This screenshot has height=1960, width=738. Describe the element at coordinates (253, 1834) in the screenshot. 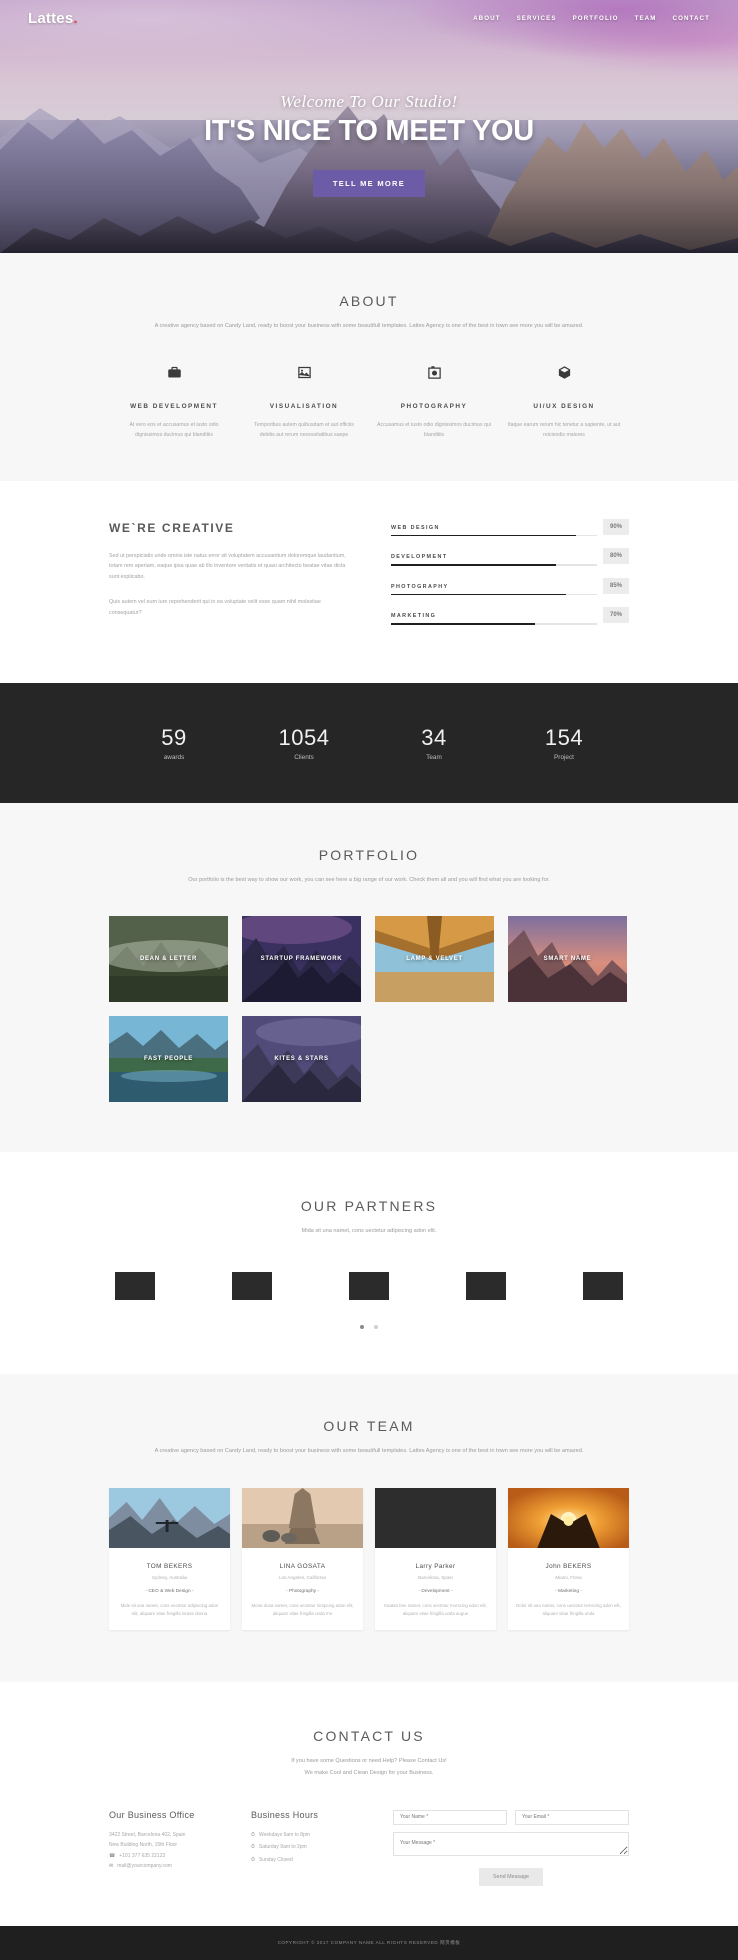

I see `clock-icon: ⏱` at that location.